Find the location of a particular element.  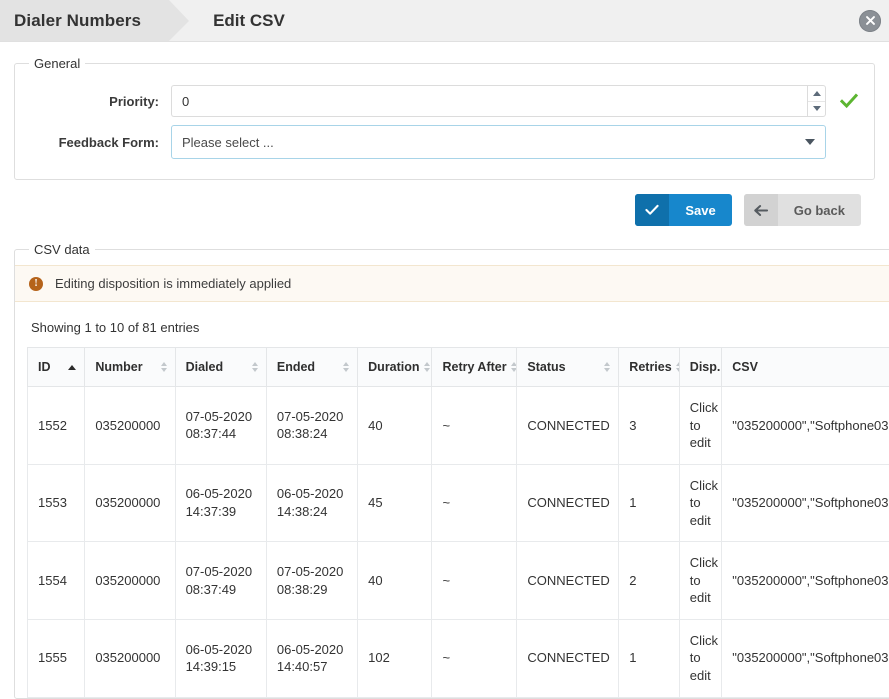

column-header-number: Number is located at coordinates (130, 367).